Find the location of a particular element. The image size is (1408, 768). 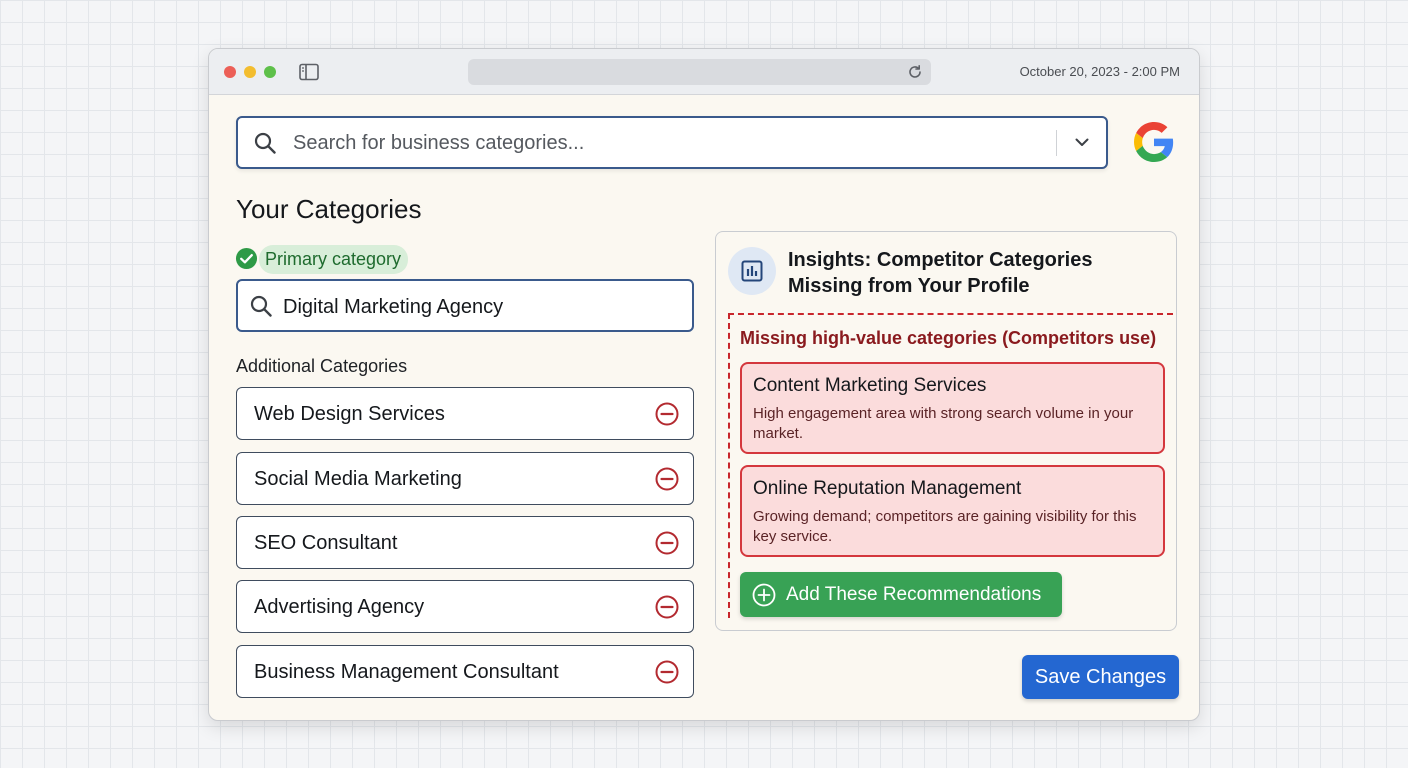

plus-circle-icon is located at coordinates (764, 595).